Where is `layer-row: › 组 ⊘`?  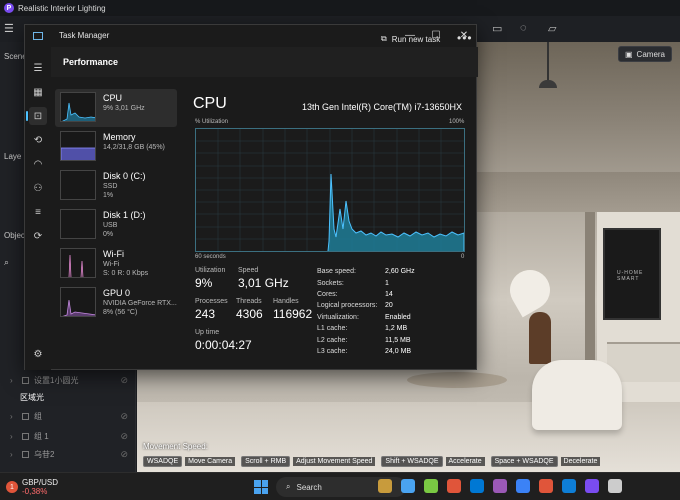
layer-row: › 组 ⊘ is located at coordinates (68, 416).